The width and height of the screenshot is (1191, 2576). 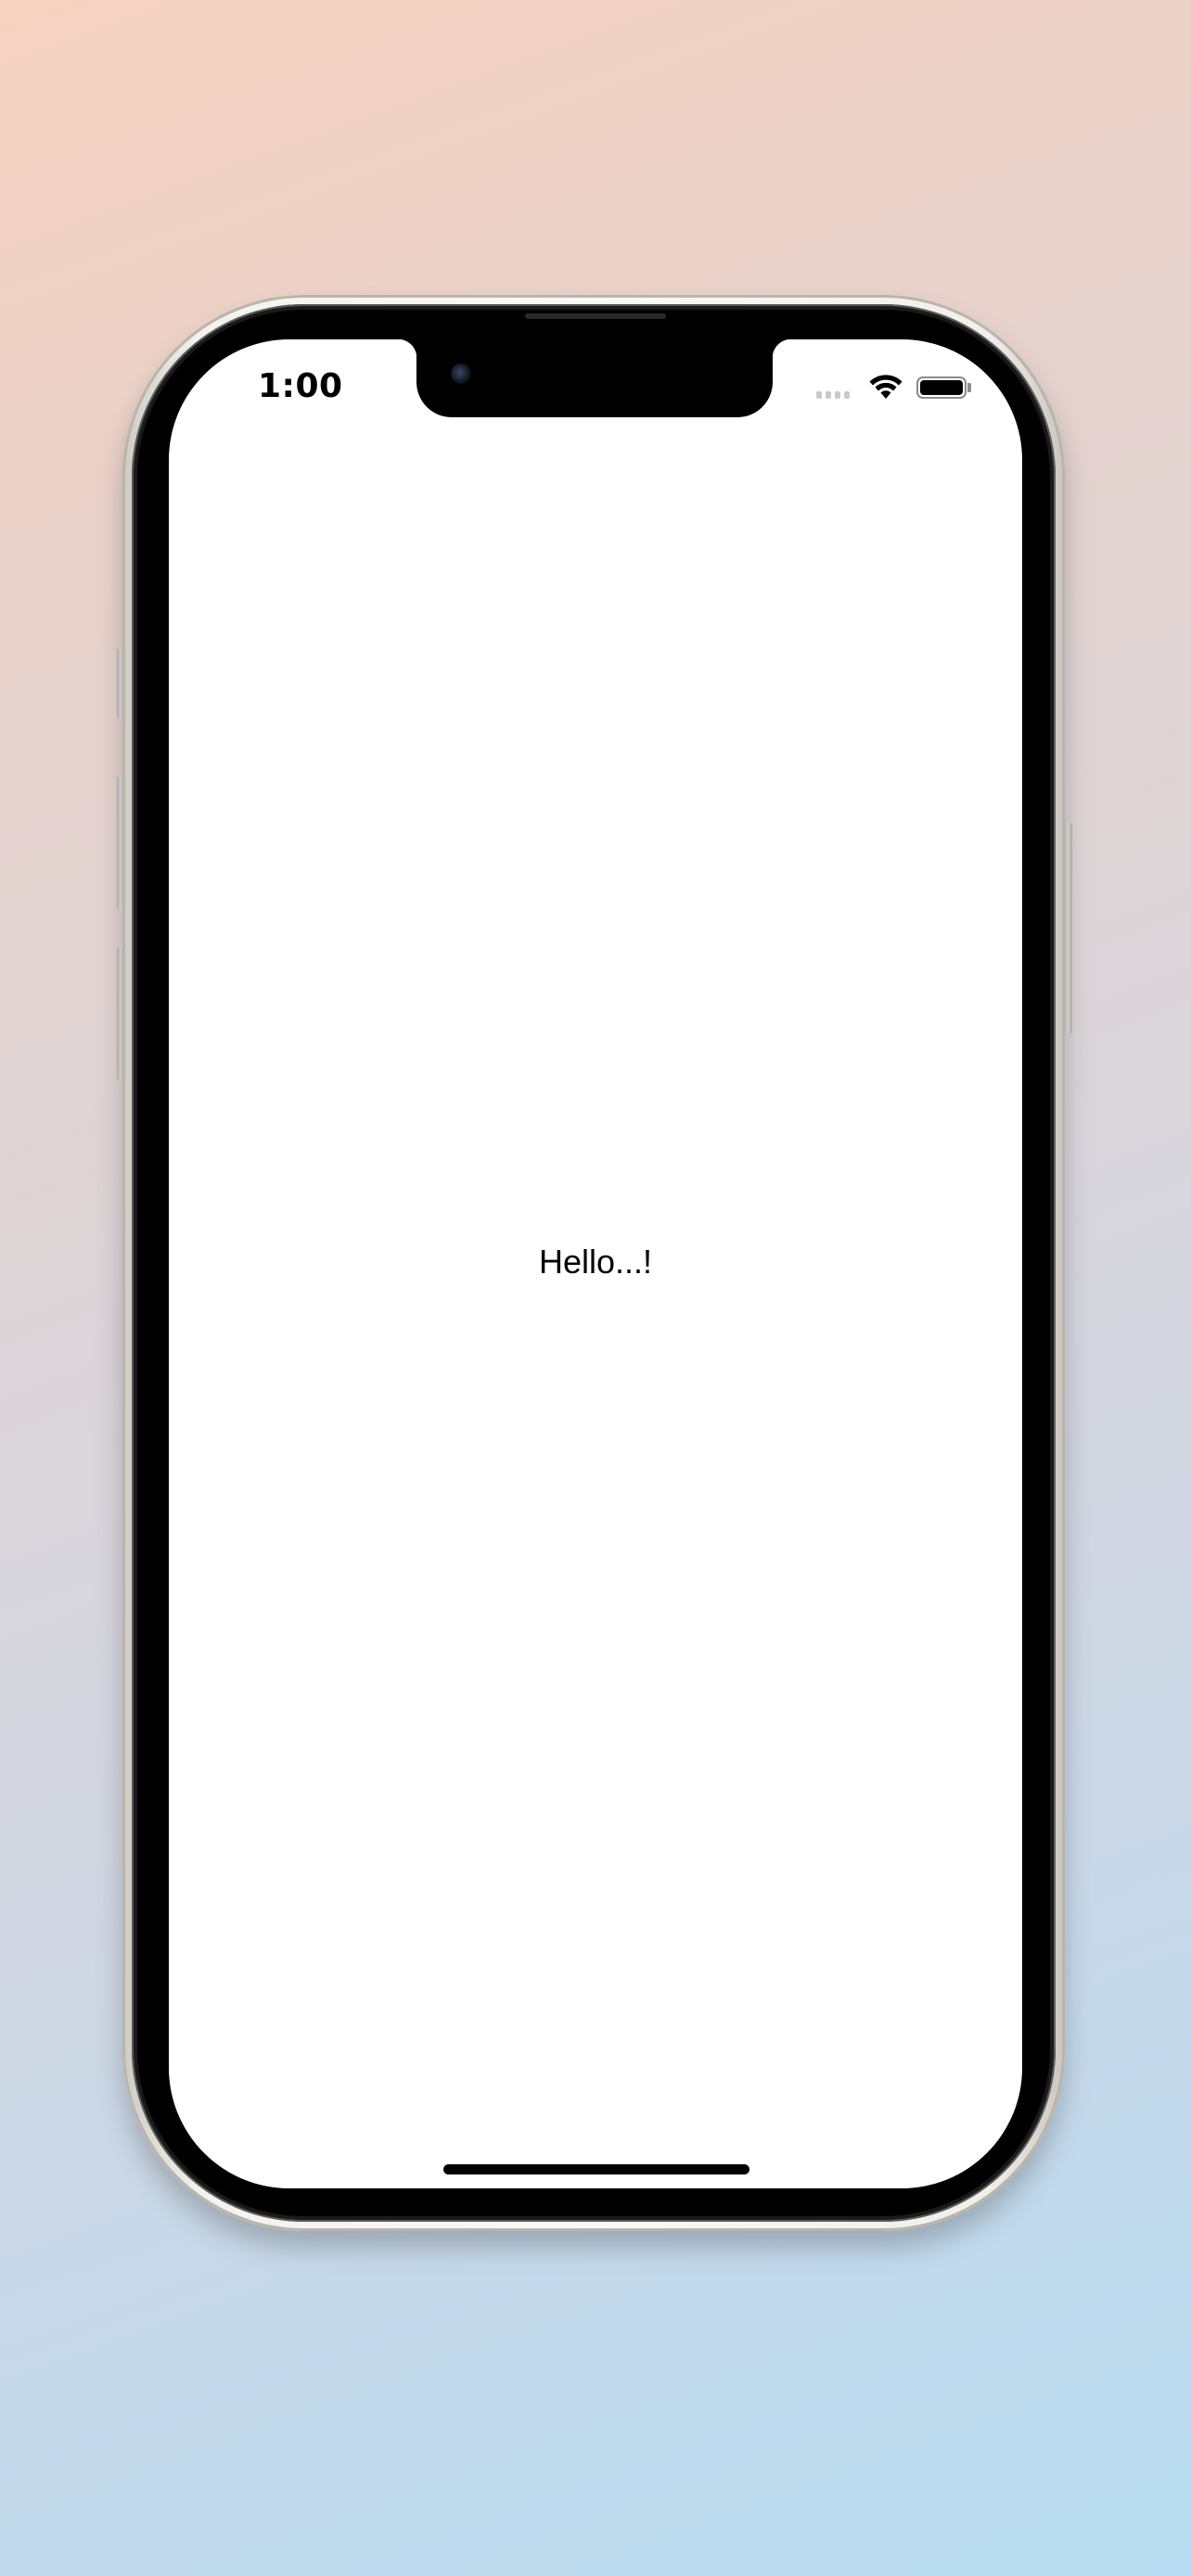 I want to click on wifi-icon, so click(x=886, y=387).